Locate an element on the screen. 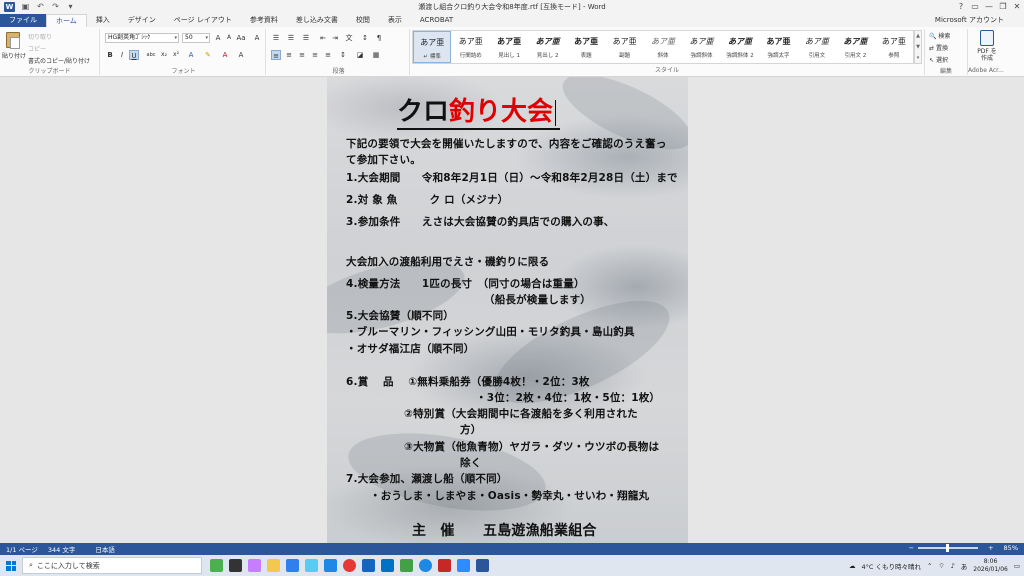  select-button: ↖ 選択 is located at coordinates (938, 59).